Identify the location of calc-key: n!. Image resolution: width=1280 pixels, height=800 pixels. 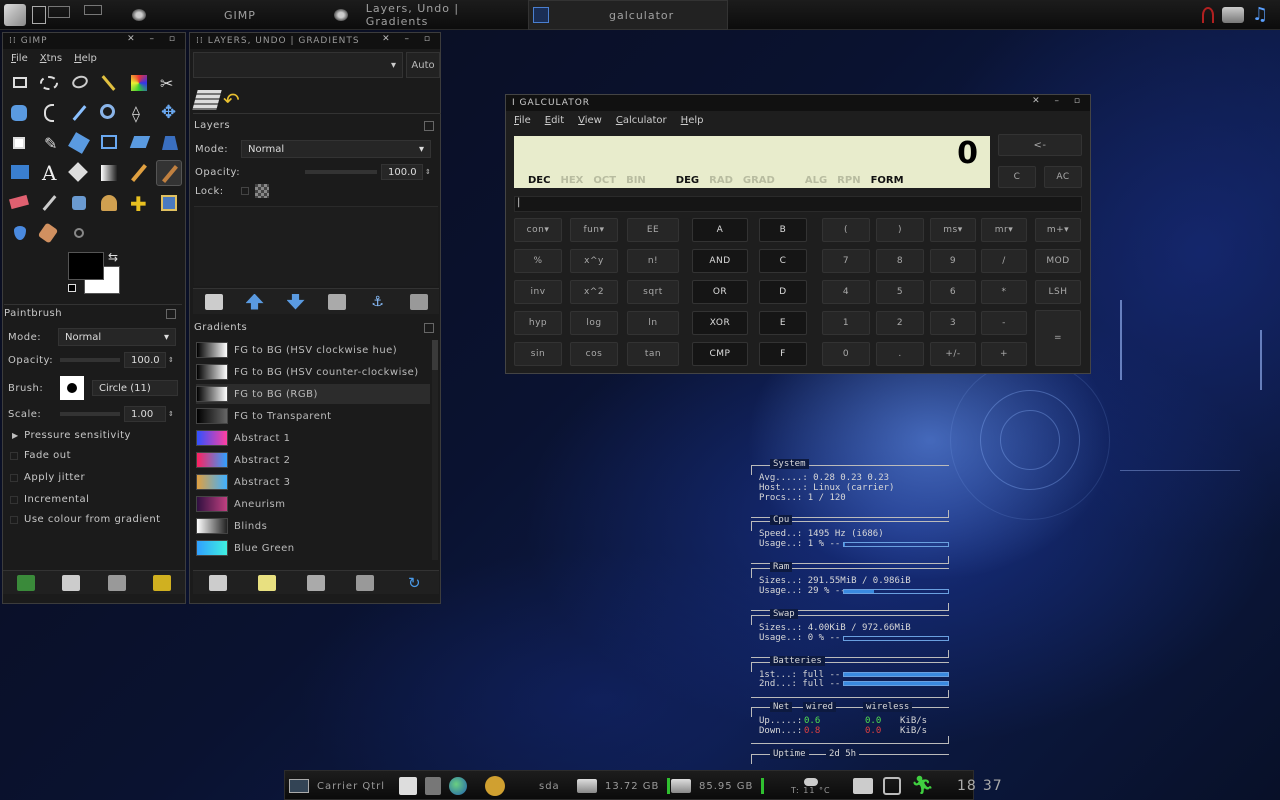
(653, 261).